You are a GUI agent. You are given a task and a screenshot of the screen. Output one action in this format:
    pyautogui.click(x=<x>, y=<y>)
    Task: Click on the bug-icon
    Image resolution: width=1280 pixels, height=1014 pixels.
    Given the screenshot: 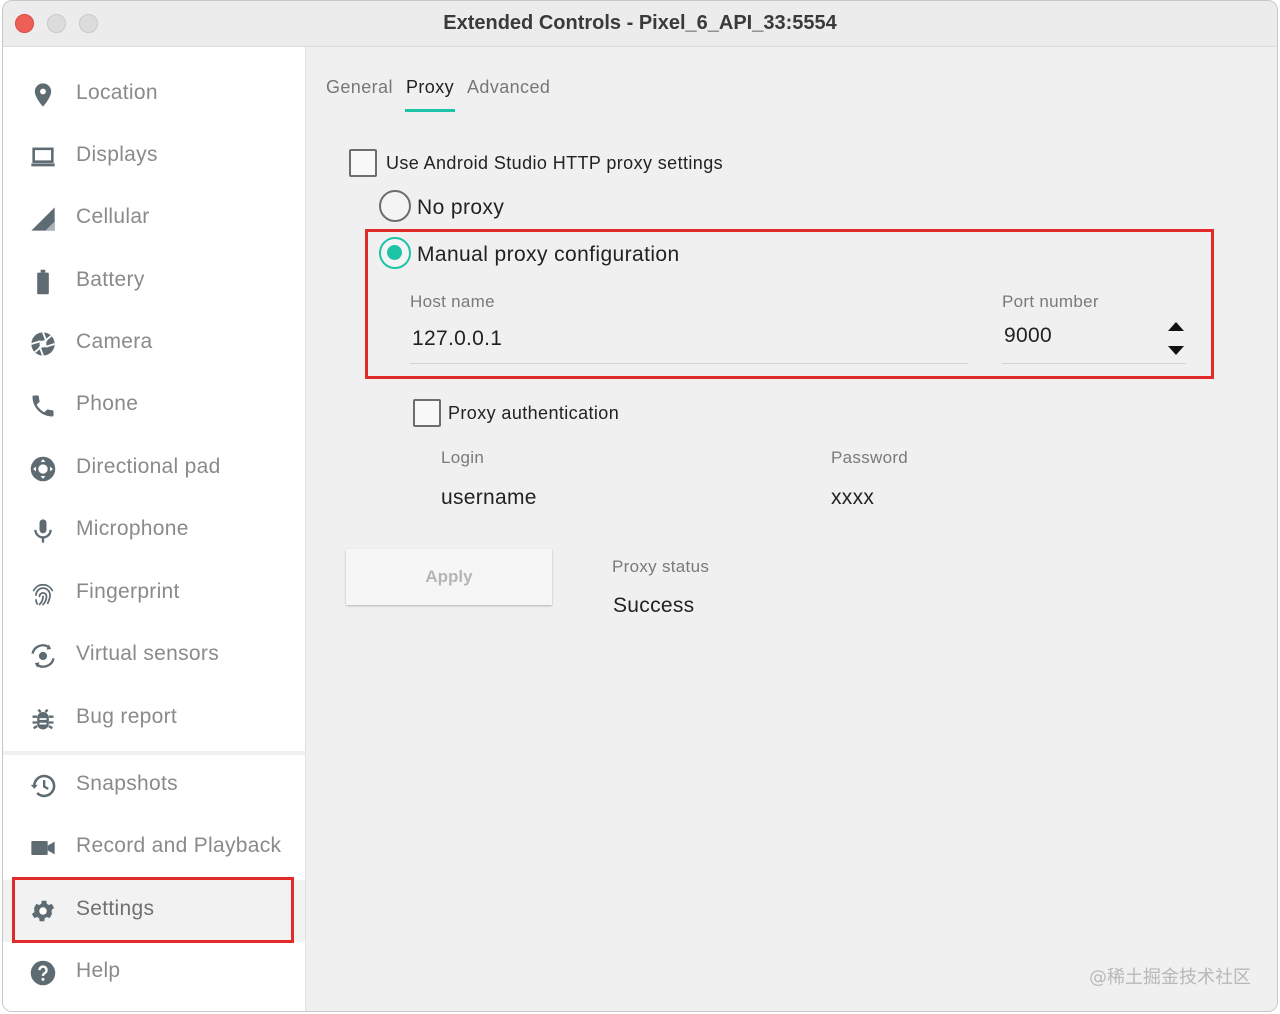 What is the action you would take?
    pyautogui.click(x=43, y=719)
    